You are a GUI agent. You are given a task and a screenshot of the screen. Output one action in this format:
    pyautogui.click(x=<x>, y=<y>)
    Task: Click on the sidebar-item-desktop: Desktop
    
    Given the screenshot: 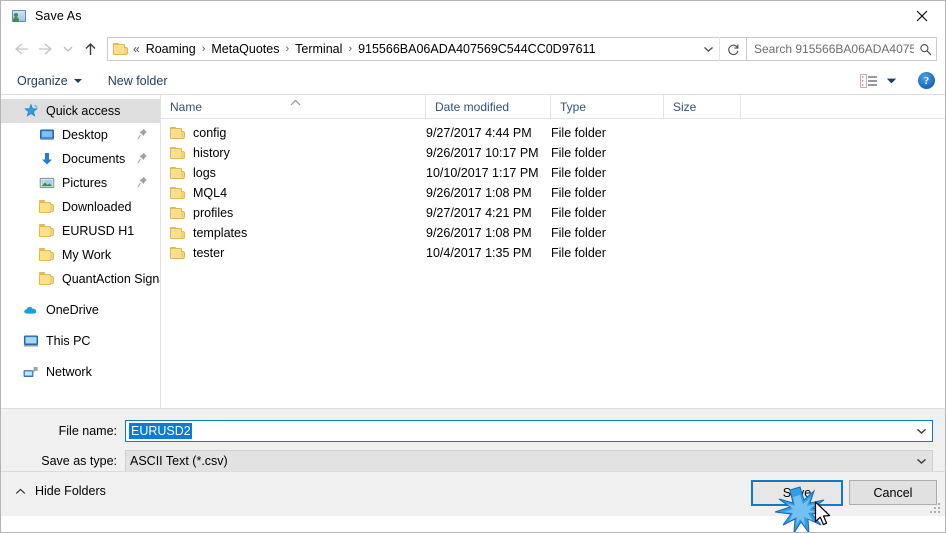 What is the action you would take?
    pyautogui.click(x=80, y=135)
    